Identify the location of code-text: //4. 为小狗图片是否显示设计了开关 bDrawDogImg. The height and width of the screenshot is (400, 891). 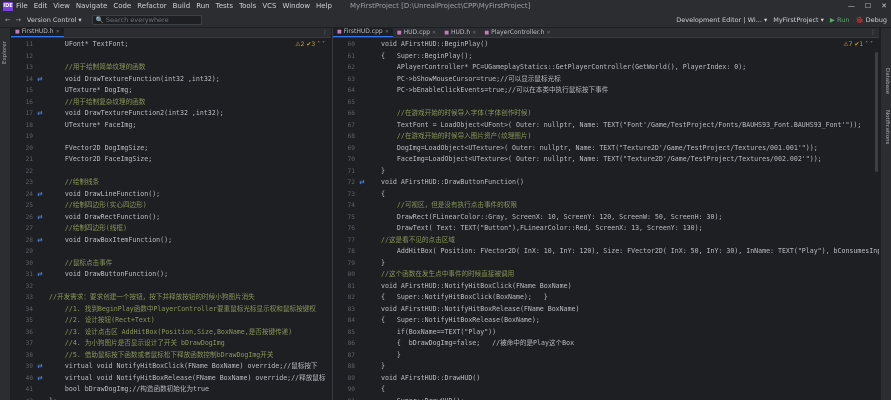
(137, 343).